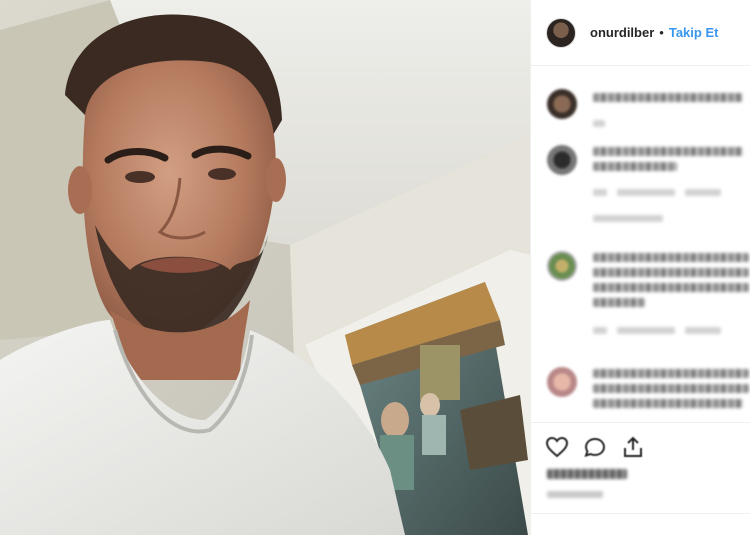 The height and width of the screenshot is (535, 750). Describe the element at coordinates (640, 478) in the screenshot. I see `post-actions` at that location.